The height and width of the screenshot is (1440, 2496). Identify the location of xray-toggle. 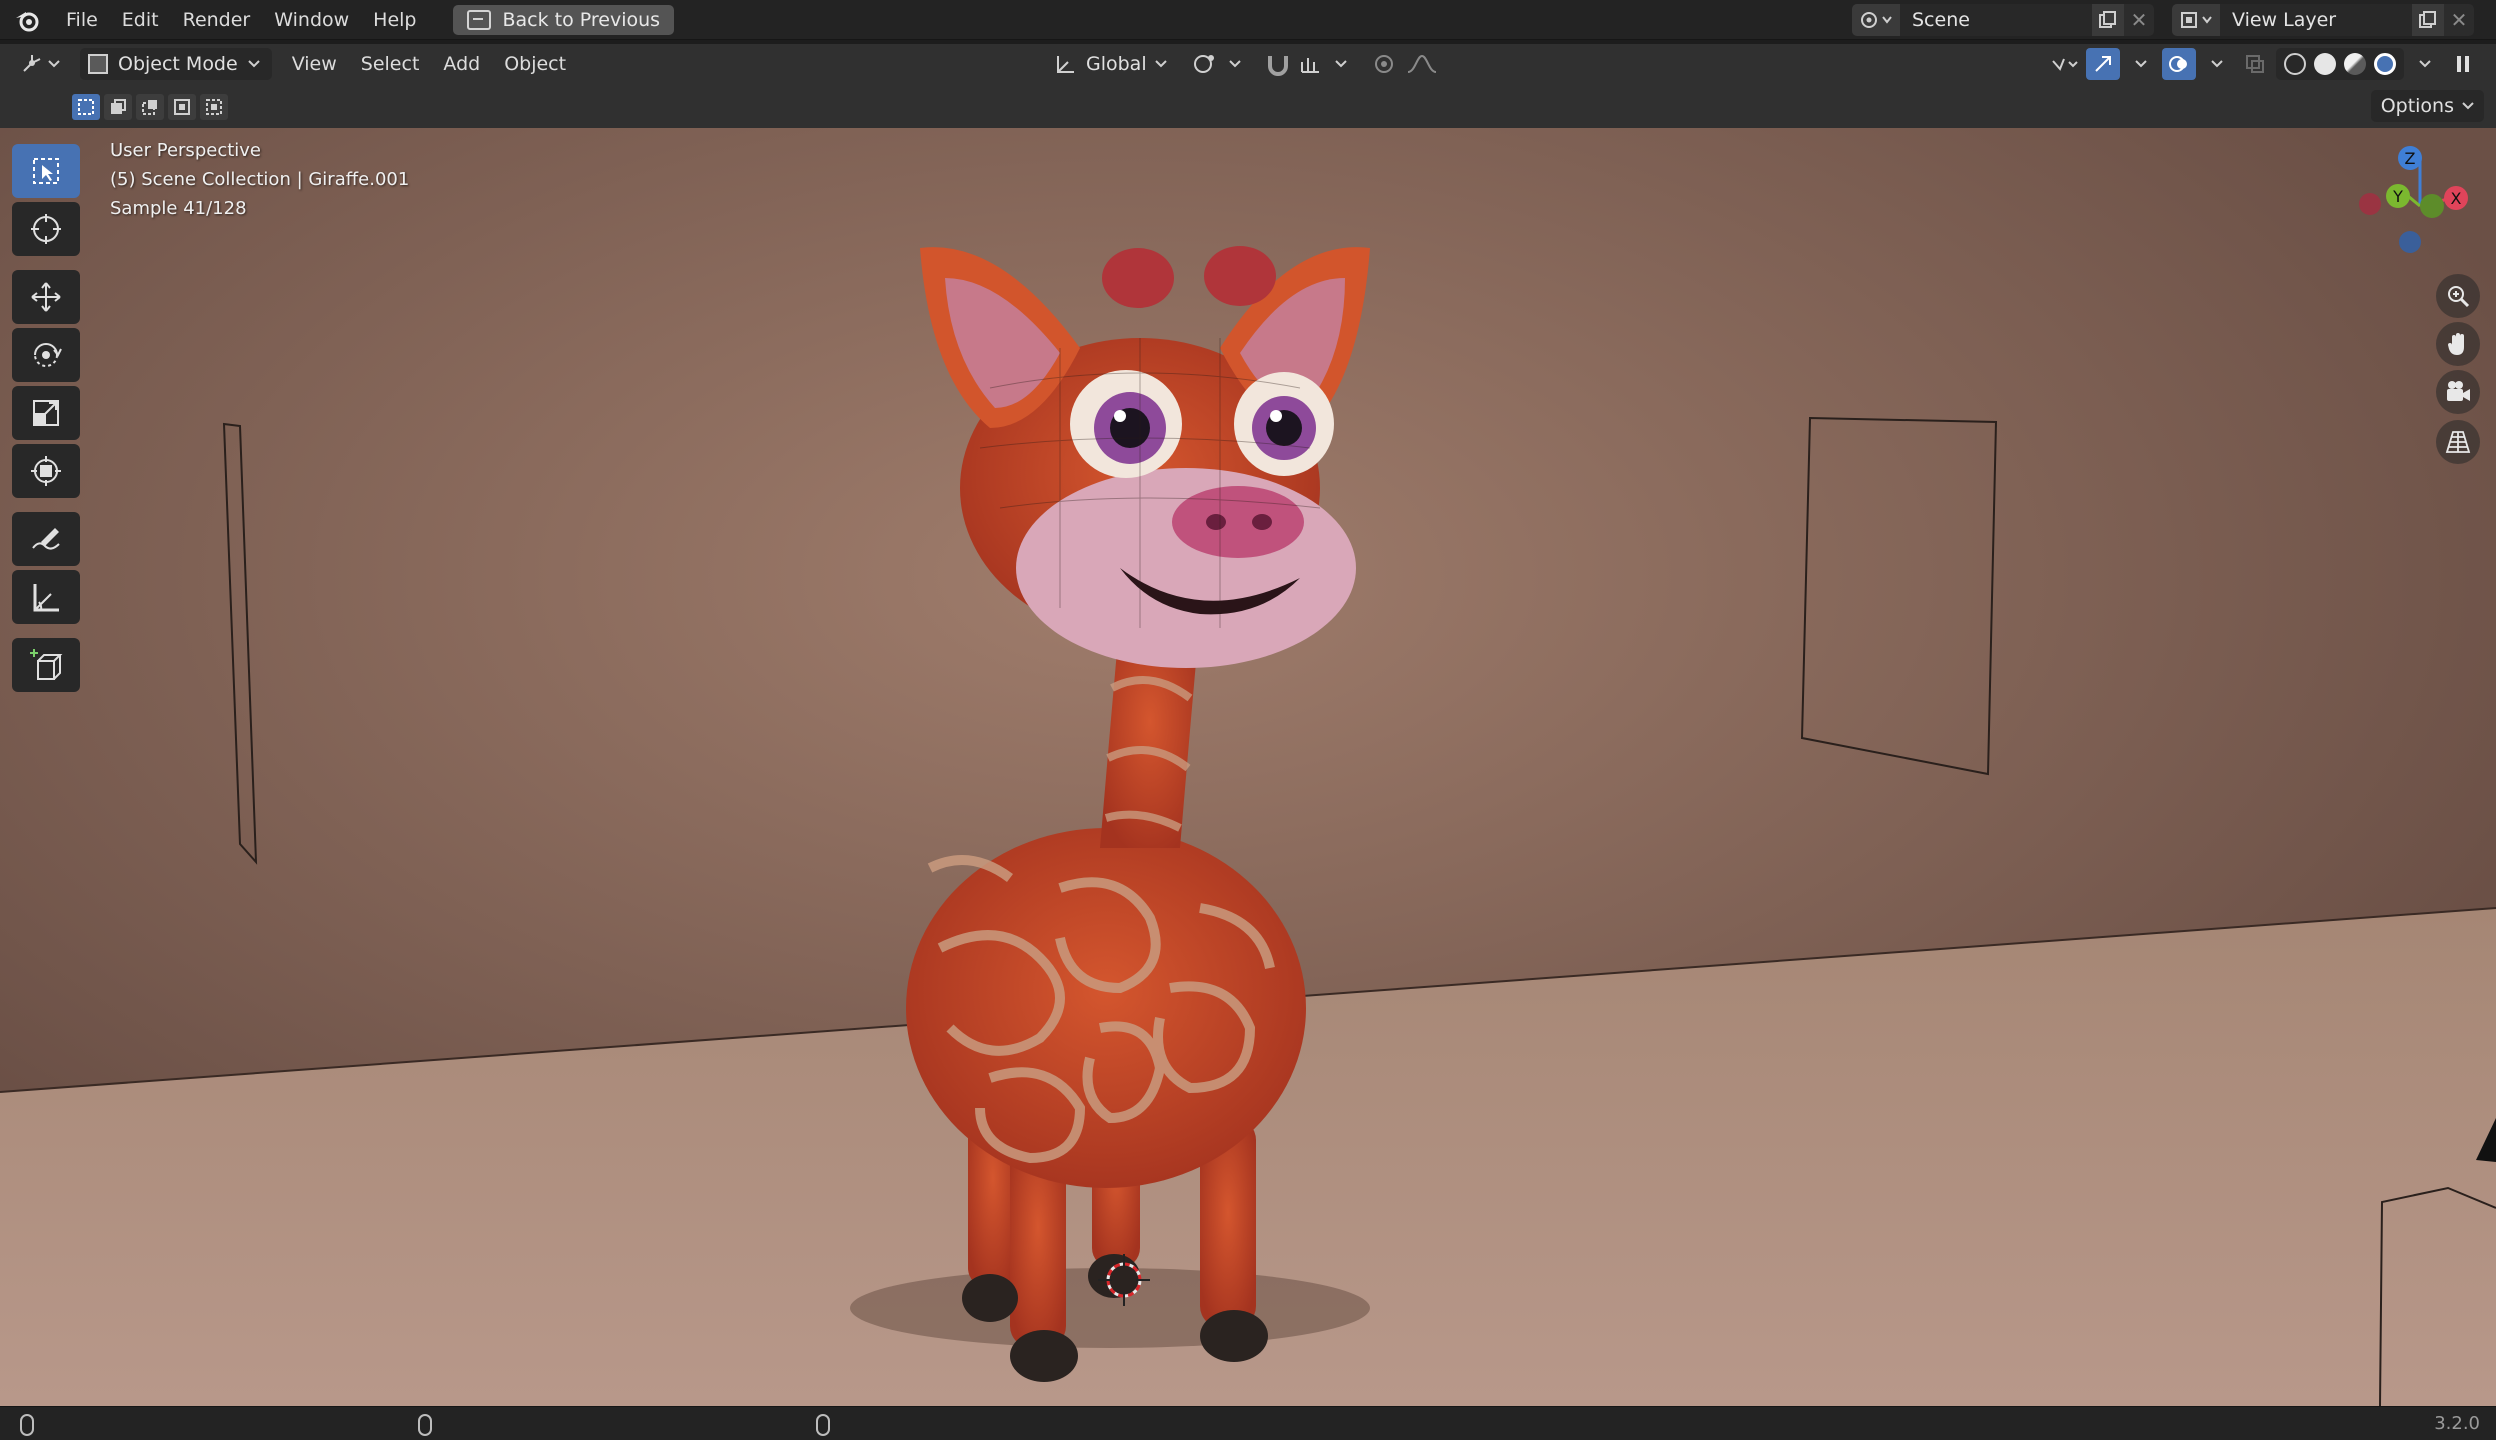
(2255, 64).